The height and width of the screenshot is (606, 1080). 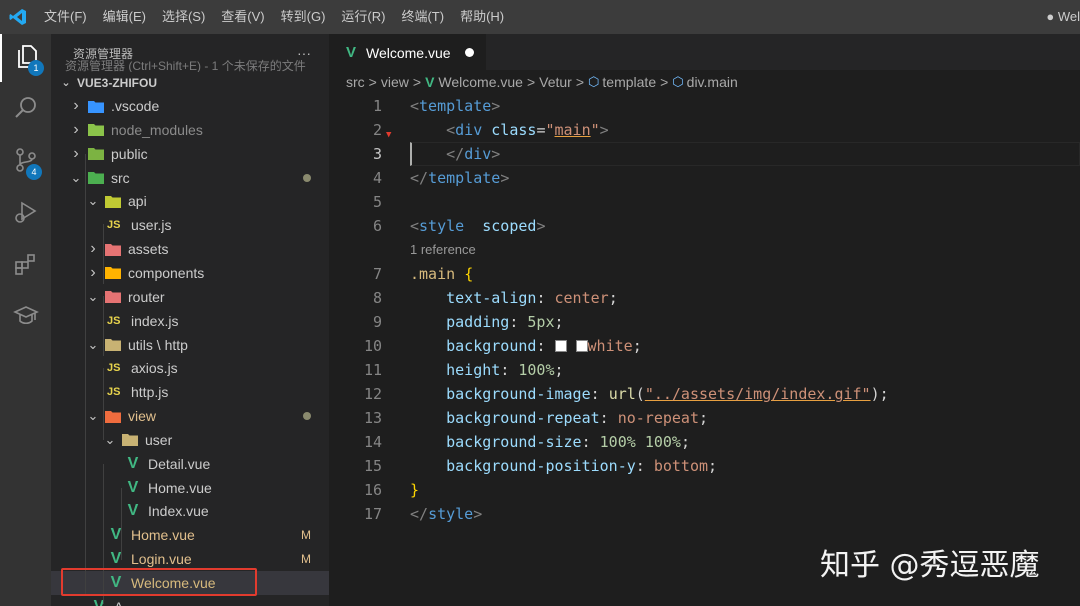 What do you see at coordinates (190, 106) in the screenshot?
I see `tree-folder: › .vscode` at bounding box center [190, 106].